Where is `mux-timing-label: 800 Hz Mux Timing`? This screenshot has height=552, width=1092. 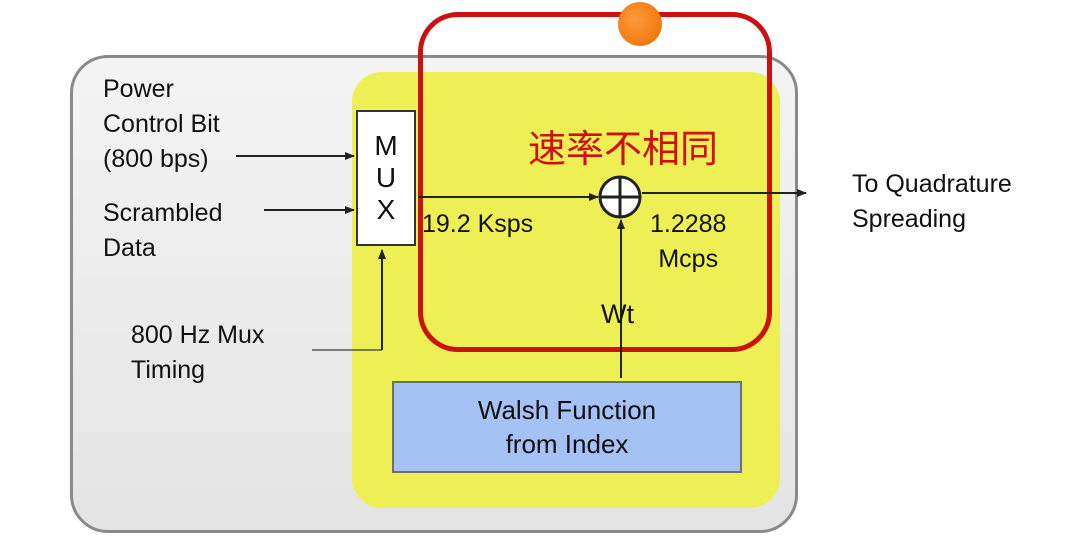
mux-timing-label: 800 Hz Mux Timing is located at coordinates (198, 352).